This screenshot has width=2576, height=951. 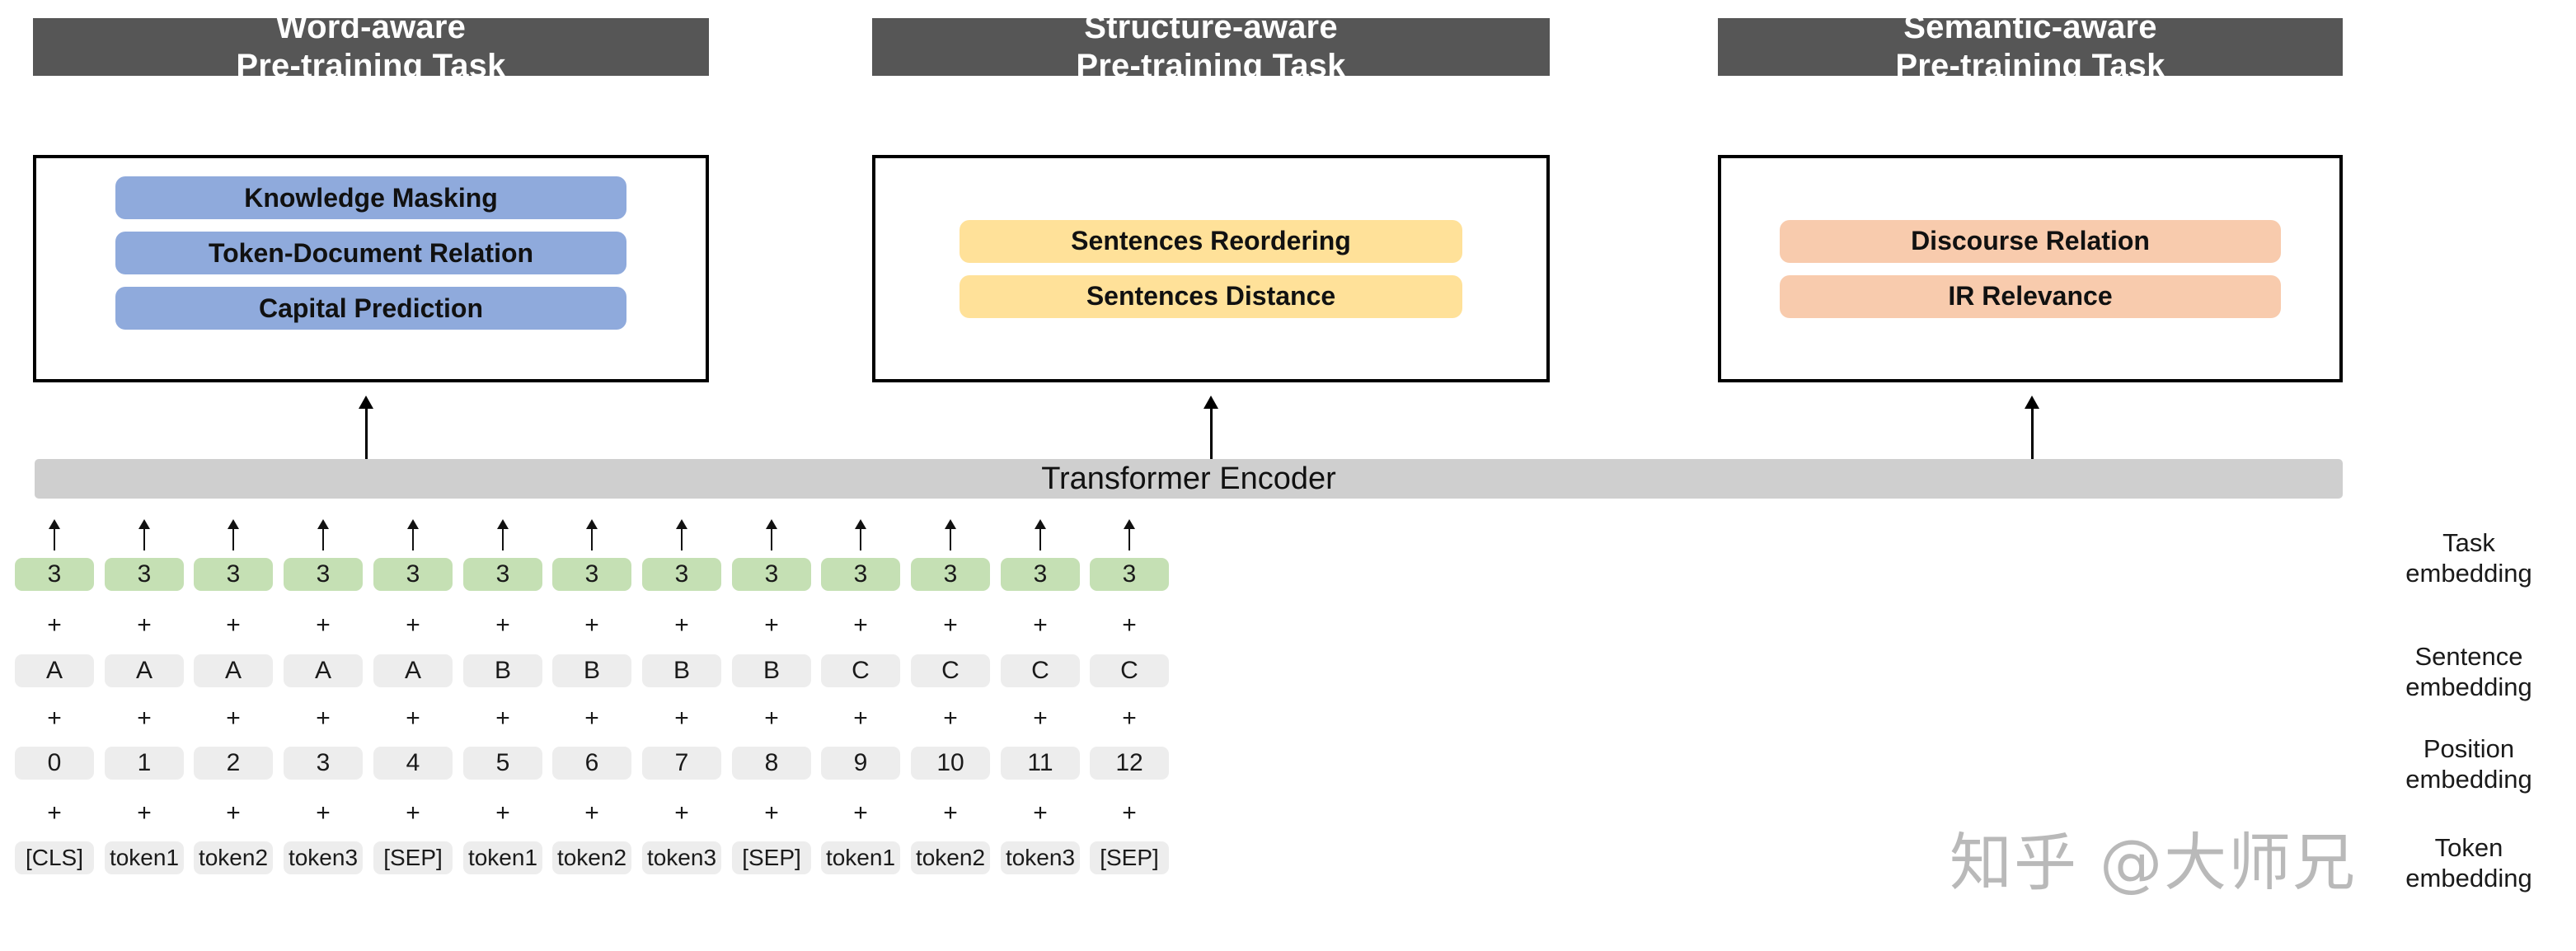 What do you see at coordinates (1211, 241) in the screenshot?
I see `task-pill-sentences-reordering: Sentences Reordering` at bounding box center [1211, 241].